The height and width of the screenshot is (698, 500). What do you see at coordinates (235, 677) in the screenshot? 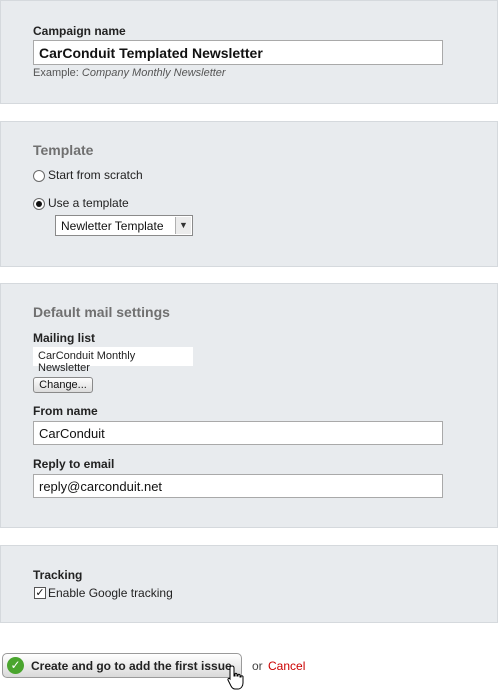
I see `hand-cursor-icon` at bounding box center [235, 677].